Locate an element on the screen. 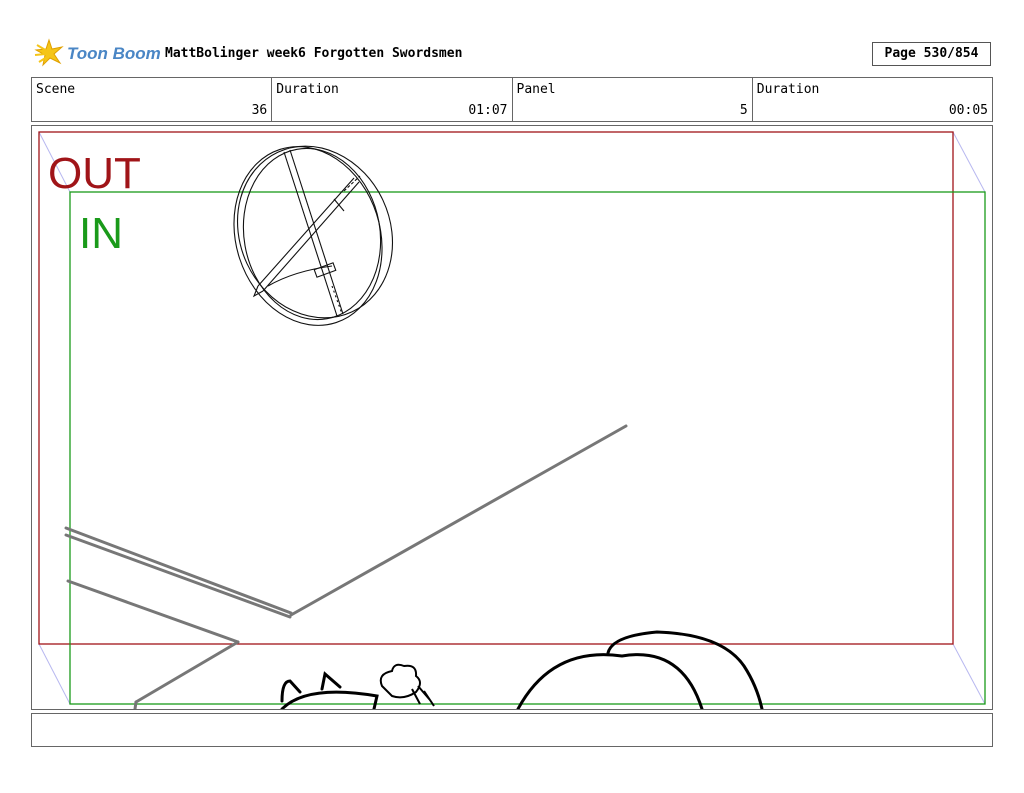  page-number: Page 530/854 is located at coordinates (931, 54).